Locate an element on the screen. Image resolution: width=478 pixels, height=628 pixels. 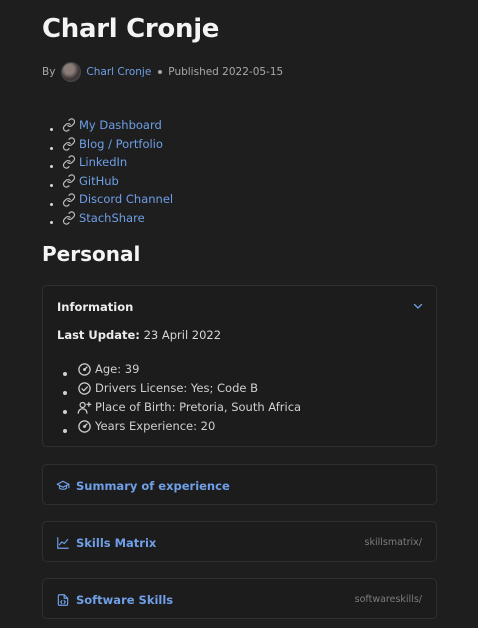
published-date: Published 2022-05-15 is located at coordinates (226, 72).